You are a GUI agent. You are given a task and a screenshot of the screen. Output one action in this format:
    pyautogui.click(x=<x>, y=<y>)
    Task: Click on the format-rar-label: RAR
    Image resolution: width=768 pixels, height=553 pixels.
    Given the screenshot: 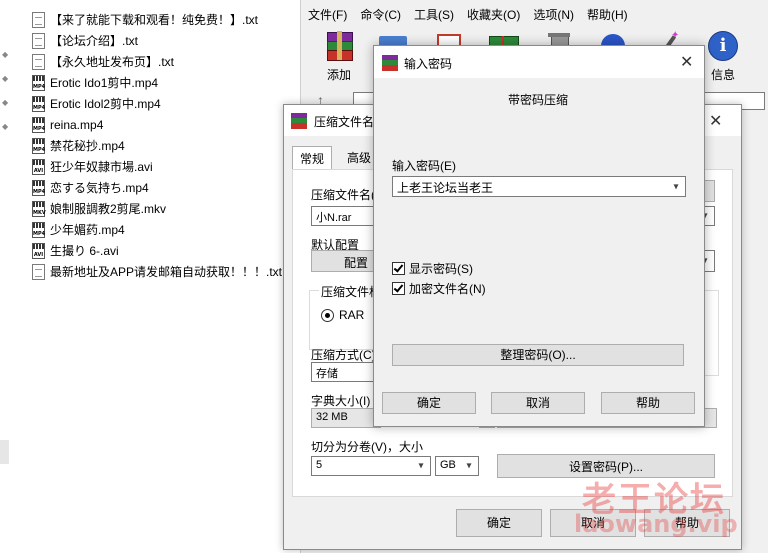 What is the action you would take?
    pyautogui.click(x=352, y=315)
    